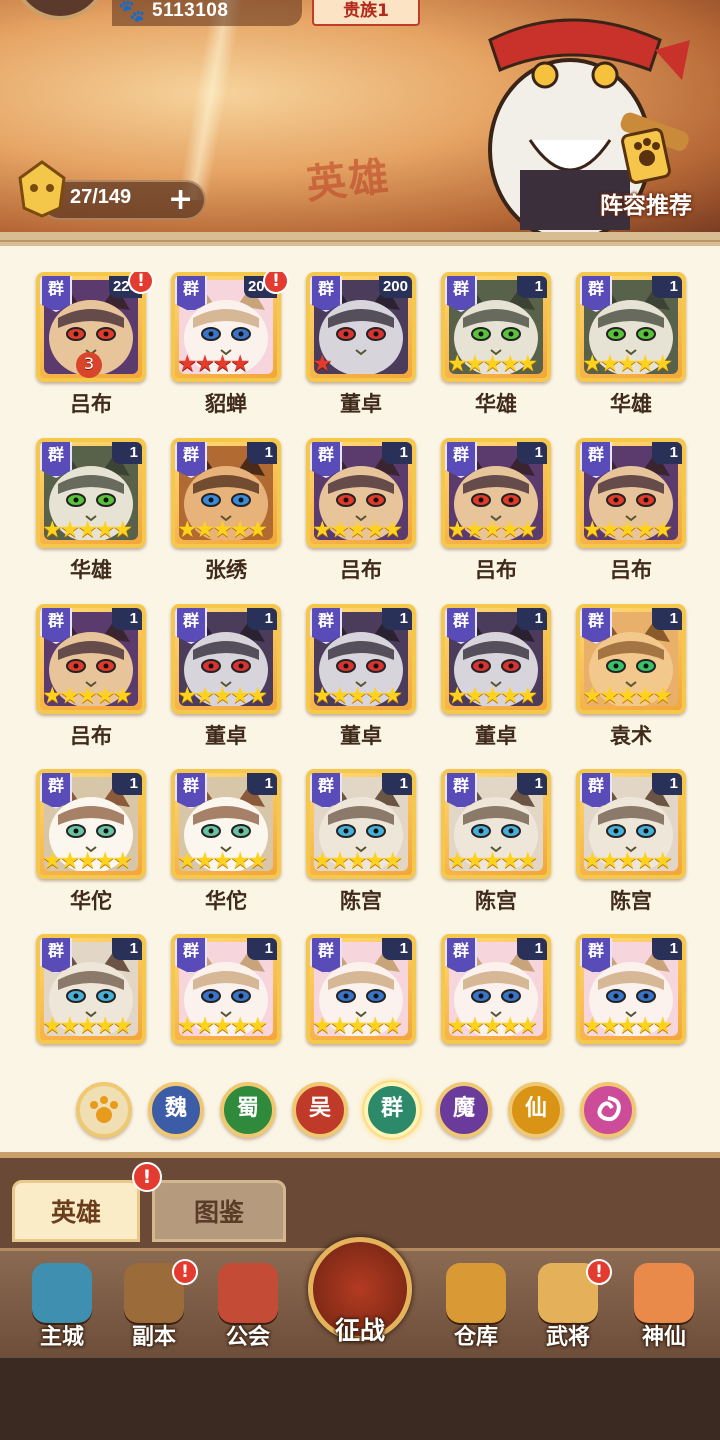 This screenshot has width=720, height=1440. Describe the element at coordinates (392, 1110) in the screenshot. I see `filter-faction: 群` at that location.